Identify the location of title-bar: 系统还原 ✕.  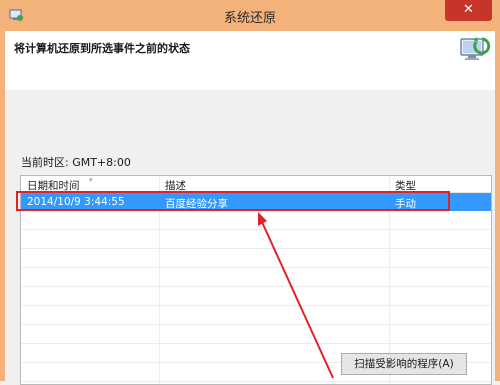
(250, 16).